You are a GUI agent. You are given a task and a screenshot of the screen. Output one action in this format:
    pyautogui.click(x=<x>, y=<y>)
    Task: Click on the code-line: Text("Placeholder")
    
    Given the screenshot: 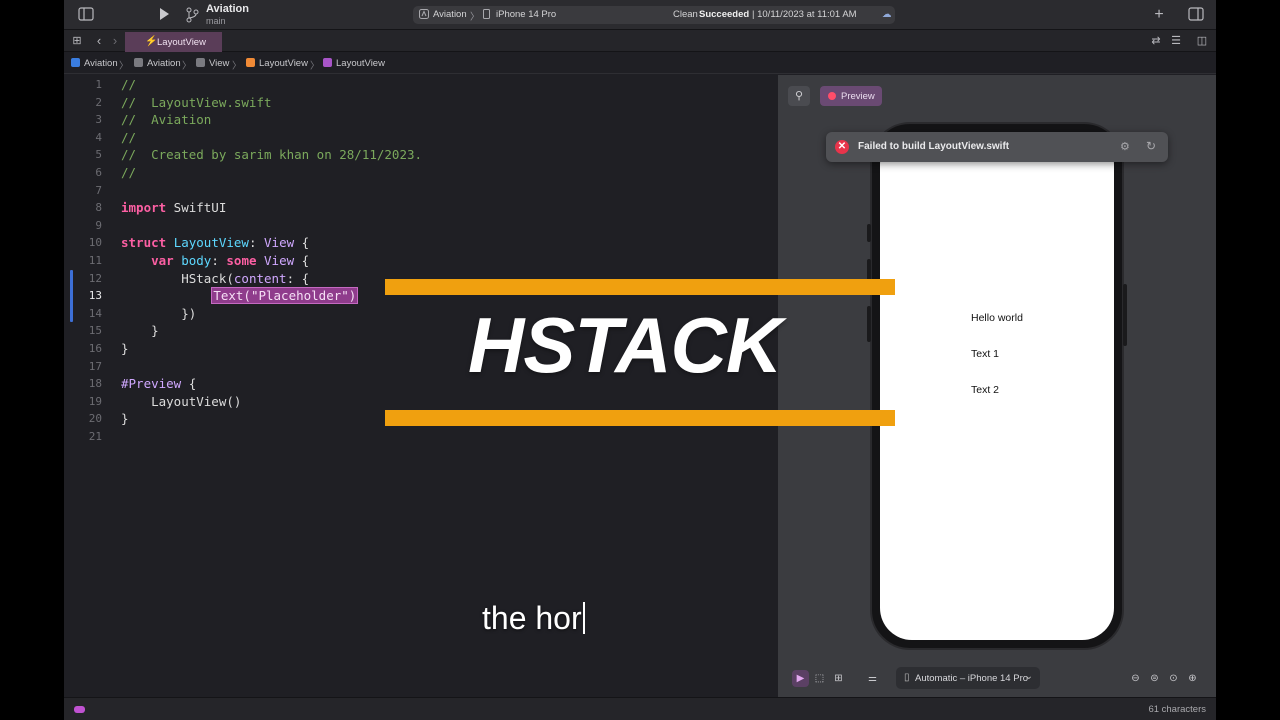 What is the action you would take?
    pyautogui.click(x=240, y=296)
    